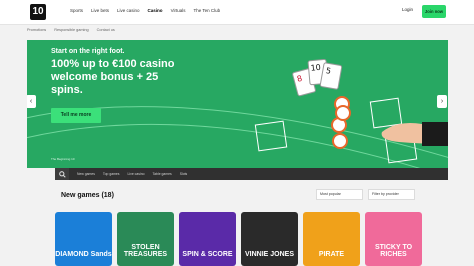  Describe the element at coordinates (128, 10) in the screenshot. I see `nav-live-casino: Live casino` at that location.